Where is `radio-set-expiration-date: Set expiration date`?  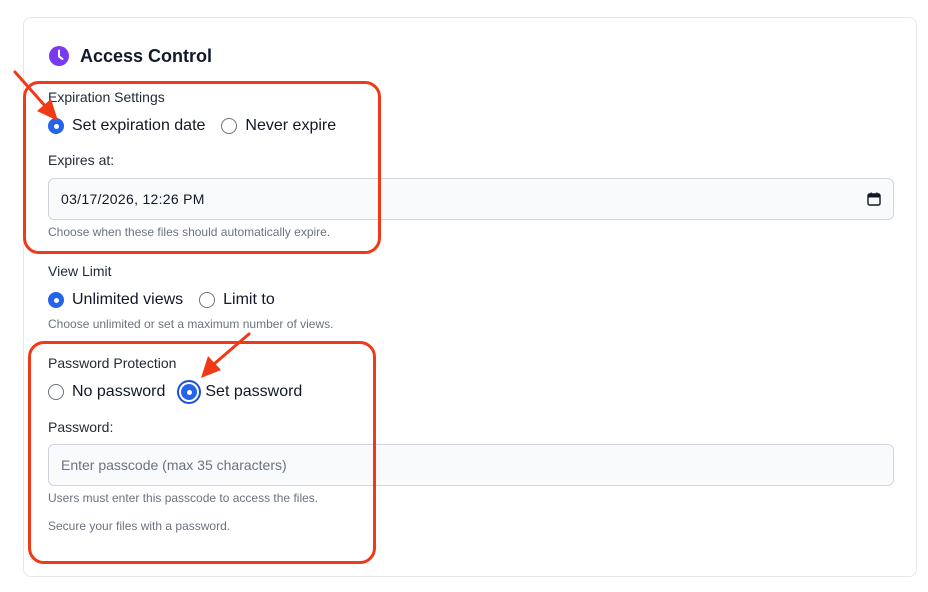
radio-set-expiration-date: Set expiration date is located at coordinates (126, 126).